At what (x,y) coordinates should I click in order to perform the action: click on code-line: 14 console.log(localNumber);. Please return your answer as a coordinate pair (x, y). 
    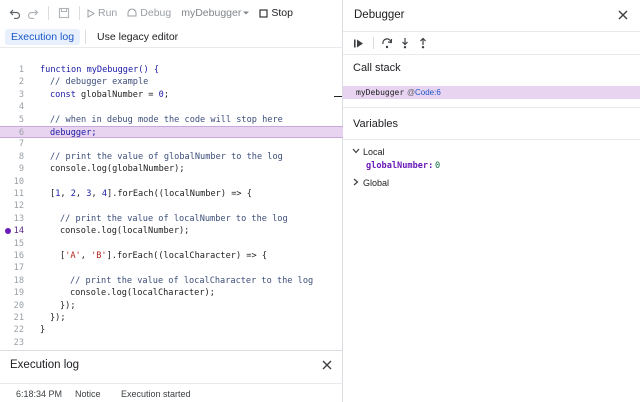
    Looking at the image, I should click on (171, 231).